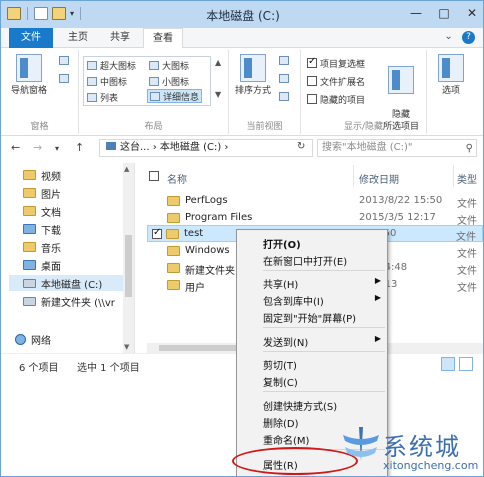  Describe the element at coordinates (416, 13) in the screenshot. I see `minimize-button: —` at that location.